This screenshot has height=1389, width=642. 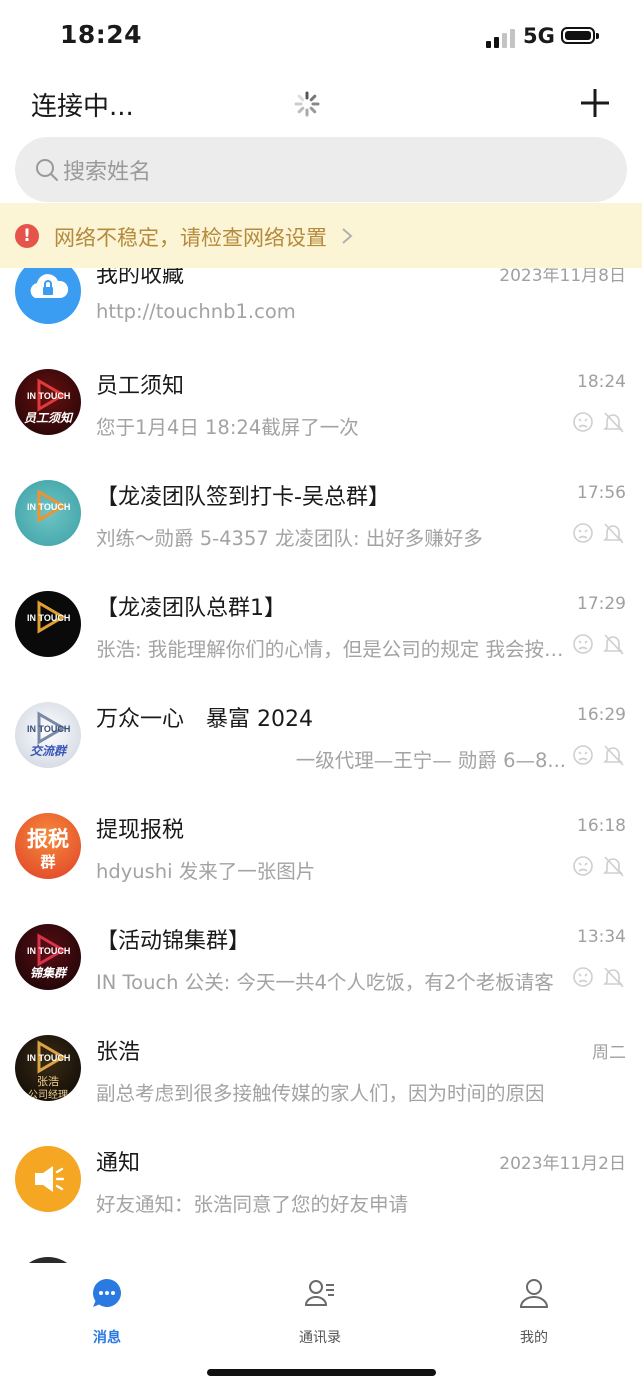 I want to click on chevron-right-icon, so click(x=347, y=236).